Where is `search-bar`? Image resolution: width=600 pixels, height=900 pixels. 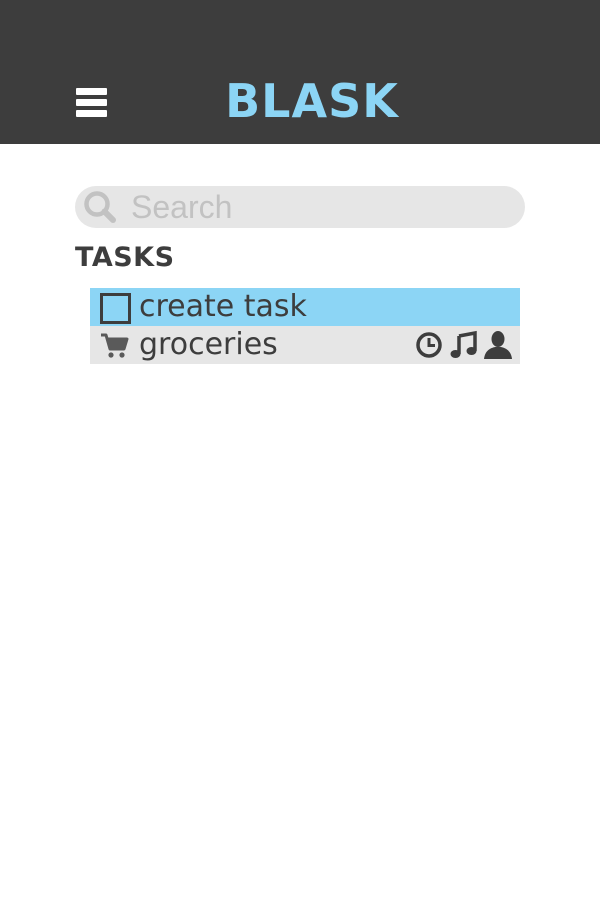
search-bar is located at coordinates (300, 207).